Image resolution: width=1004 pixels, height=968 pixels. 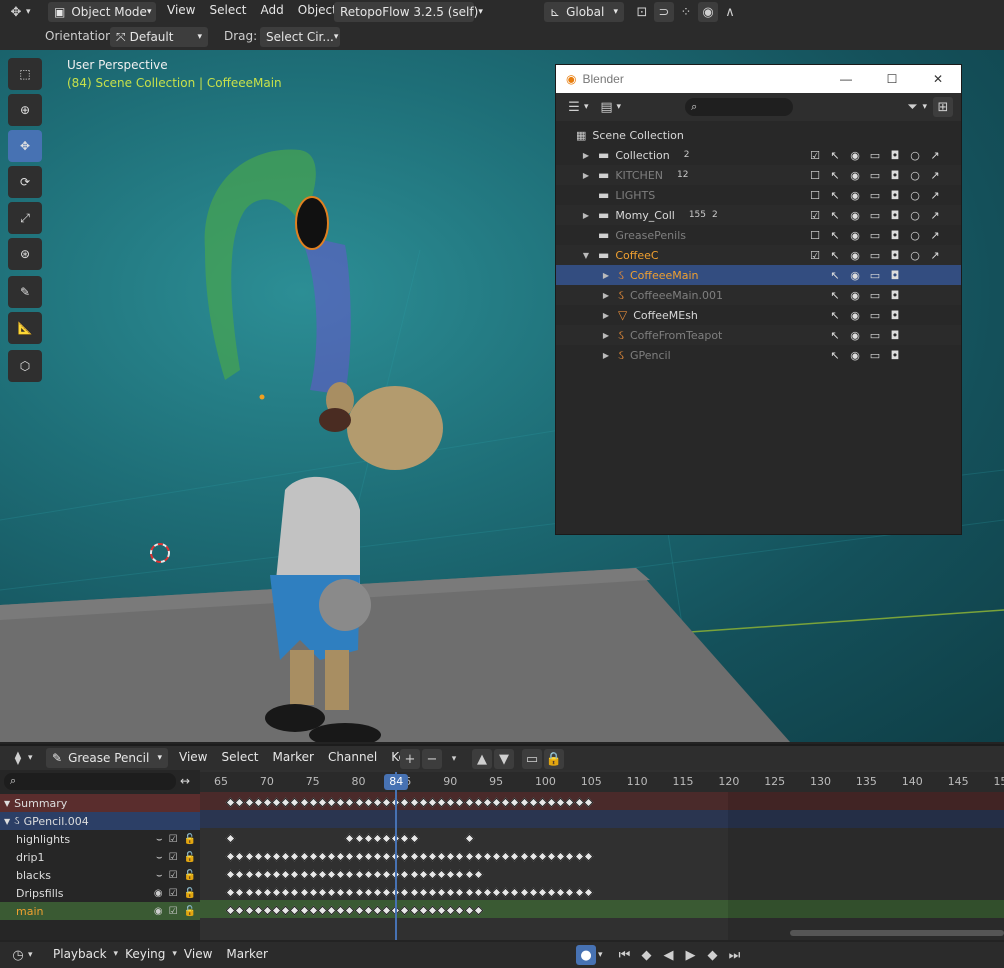 What do you see at coordinates (107, 758) in the screenshot?
I see `dopesheet-mode-dropdown: ✎ Grease Pencil ▾` at bounding box center [107, 758].